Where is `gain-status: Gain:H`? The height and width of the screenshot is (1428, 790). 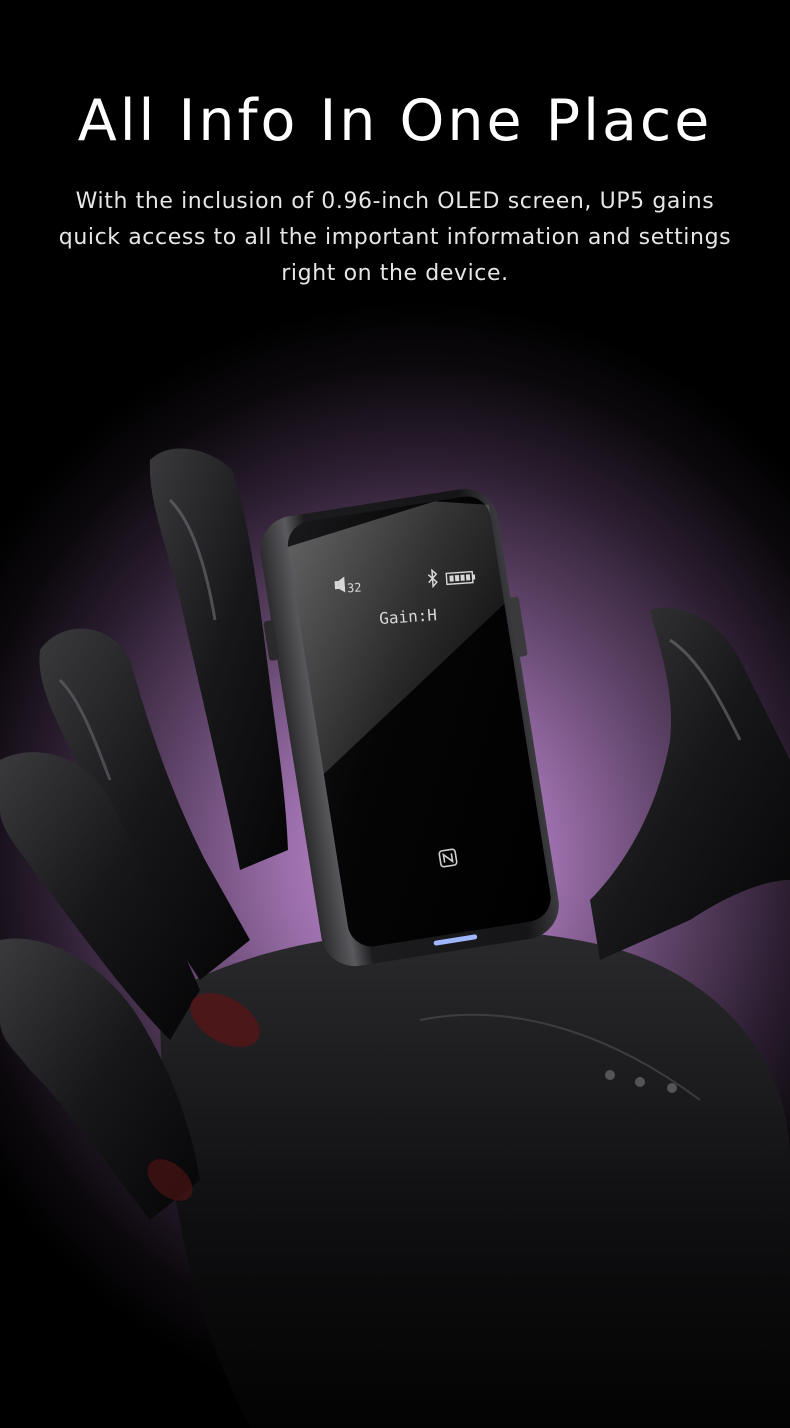 gain-status: Gain:H is located at coordinates (408, 616).